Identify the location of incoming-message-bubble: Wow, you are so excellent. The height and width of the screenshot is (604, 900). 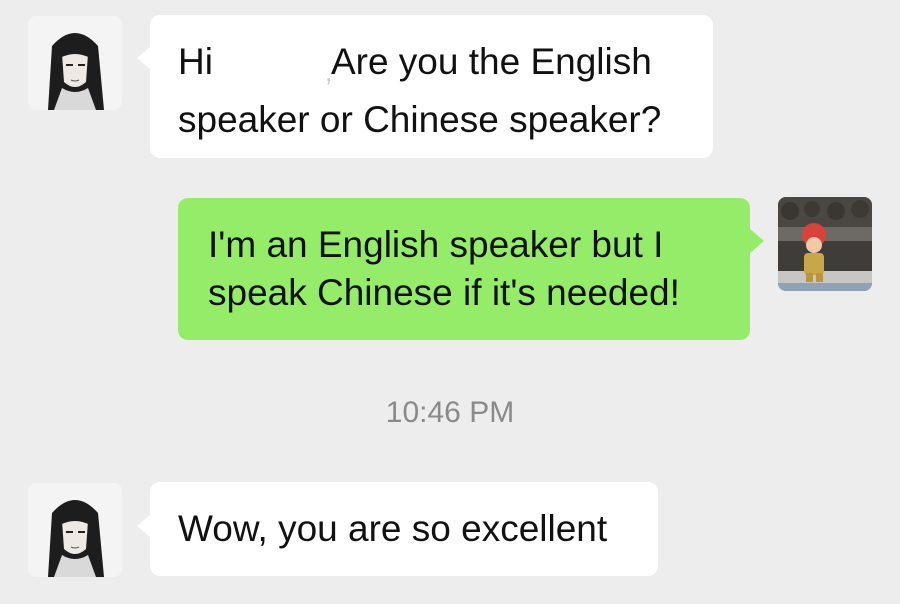
(404, 529).